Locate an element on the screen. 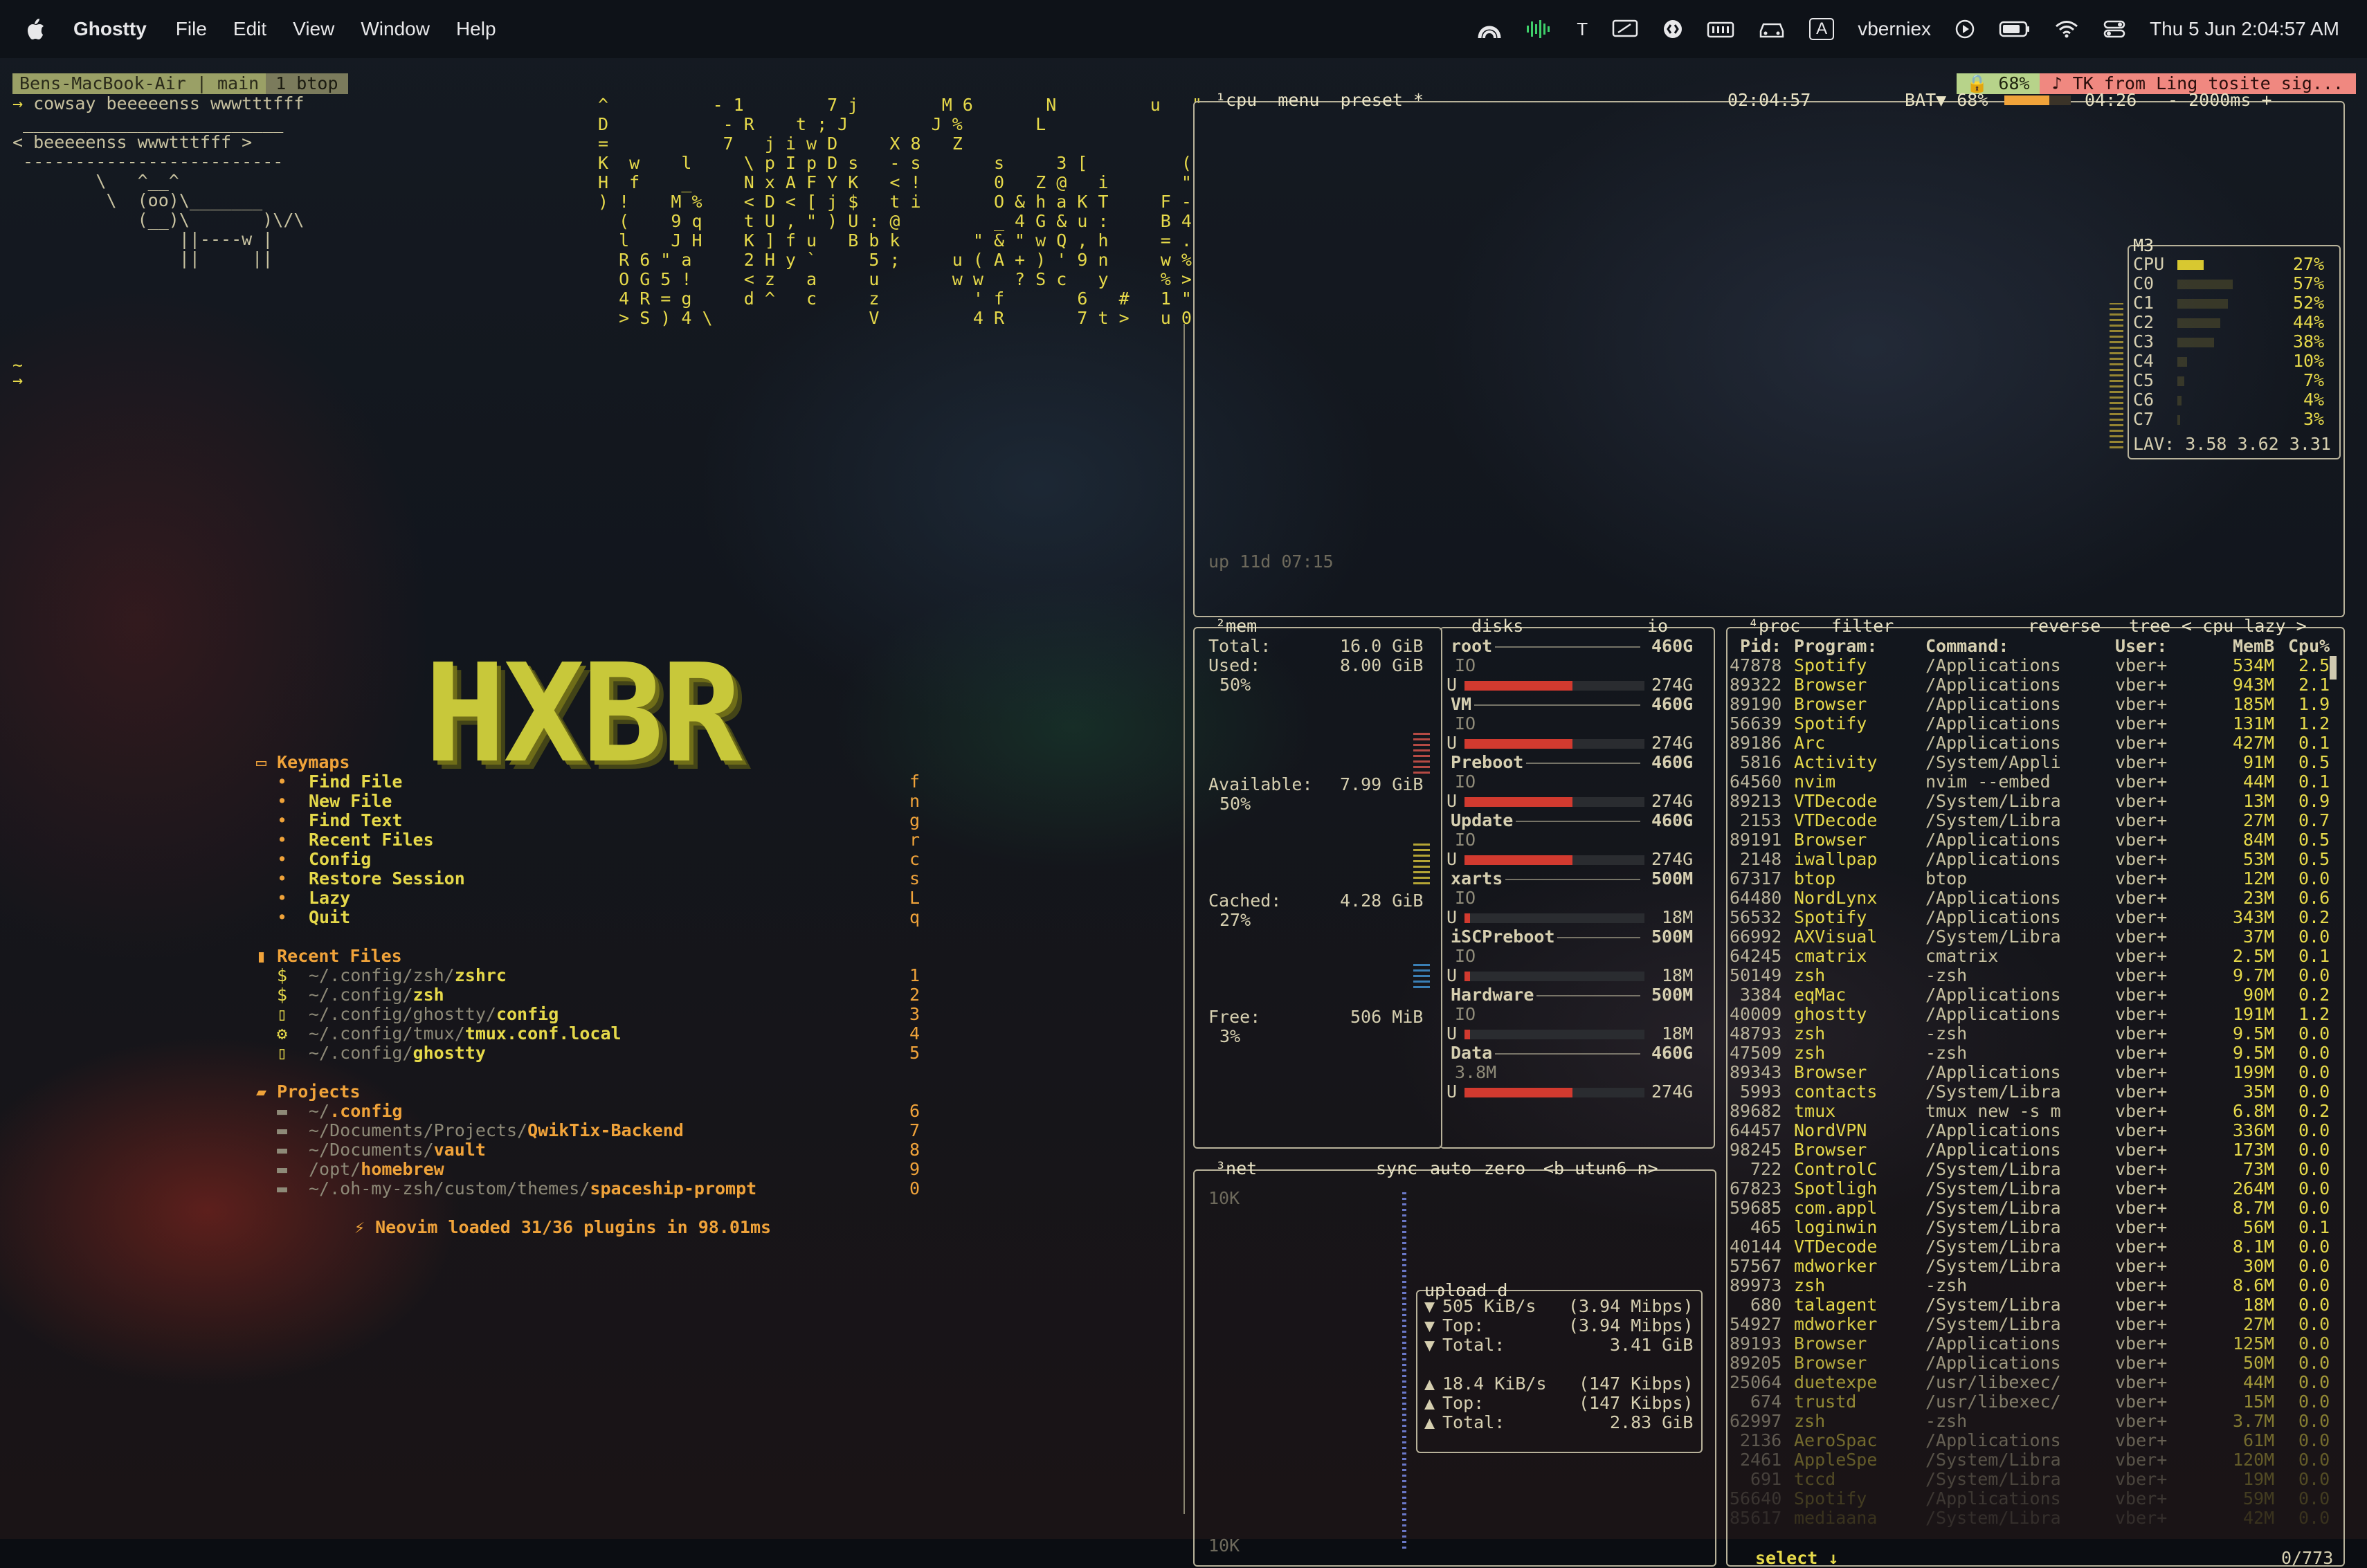  proc-row: 40144 VTDecode/System/Libra vber+ 8.1M 0.0 is located at coordinates (2032, 1247).